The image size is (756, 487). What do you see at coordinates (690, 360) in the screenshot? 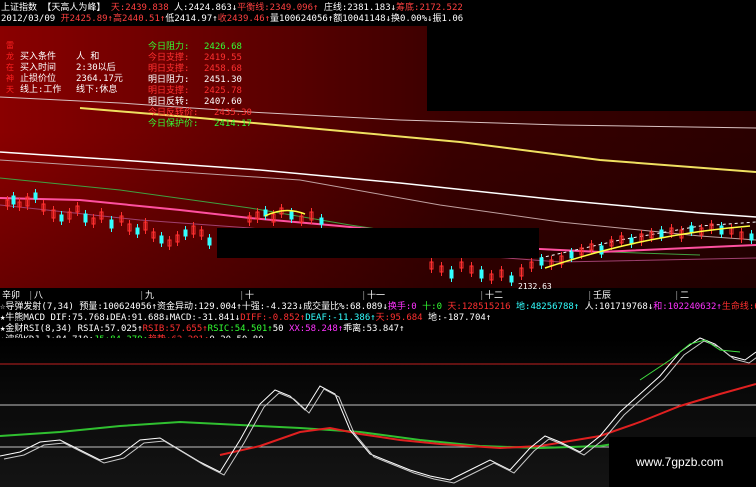
I see `kdj-line-green-top` at bounding box center [690, 360].